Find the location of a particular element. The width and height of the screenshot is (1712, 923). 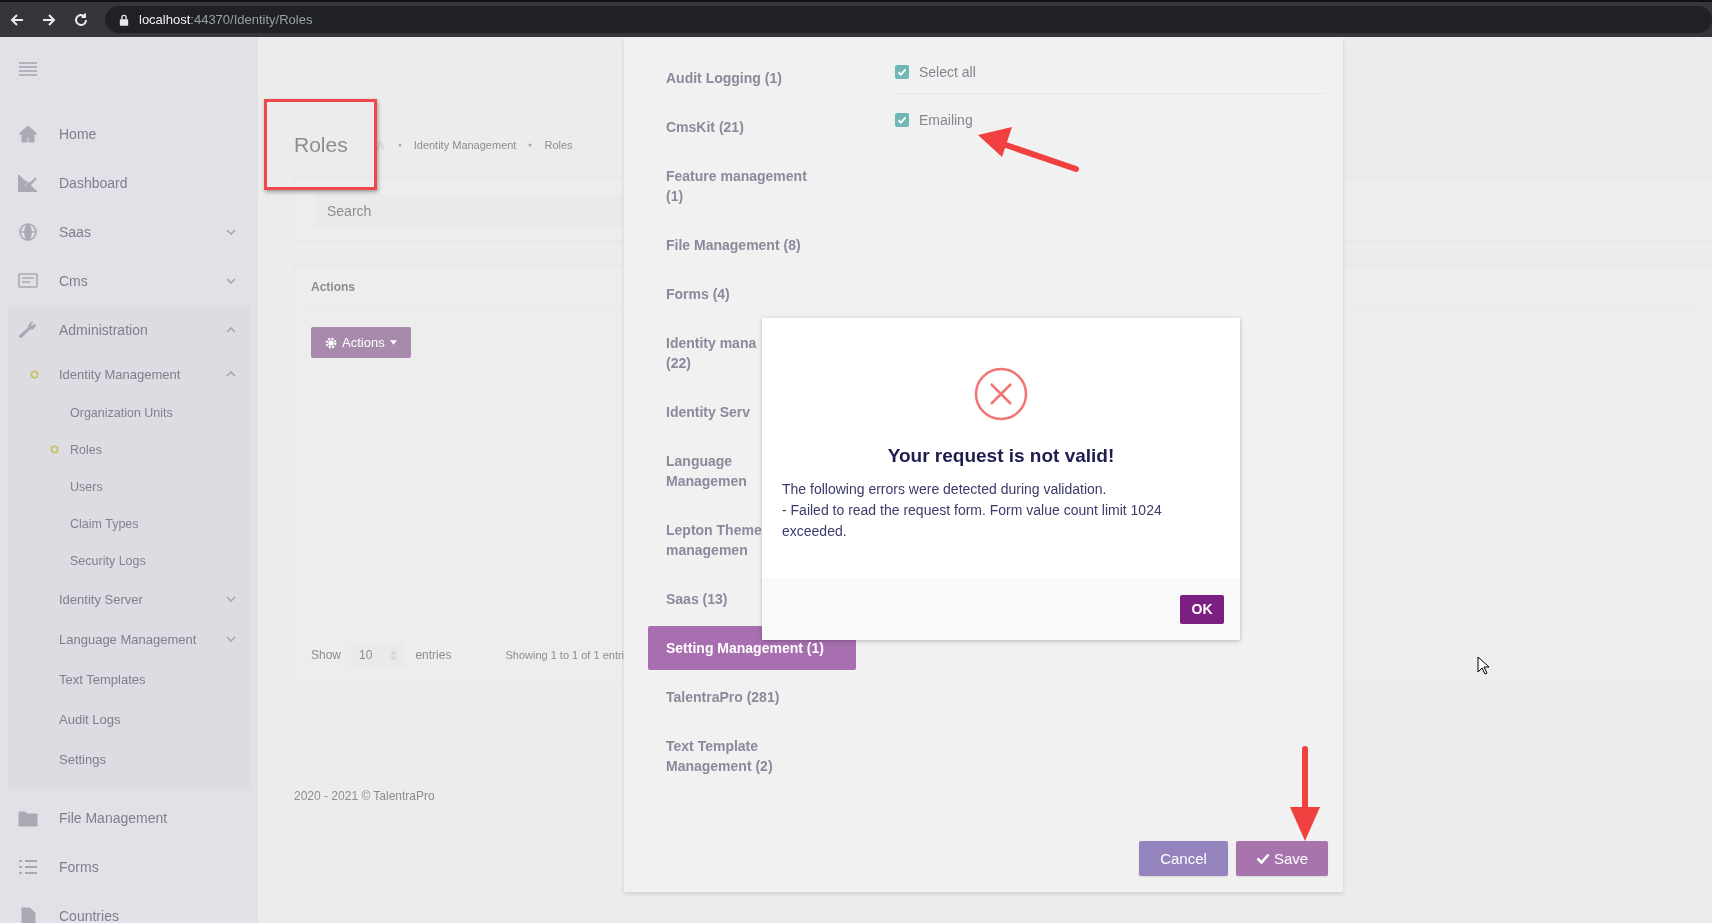

page-title: Roles is located at coordinates (321, 145).